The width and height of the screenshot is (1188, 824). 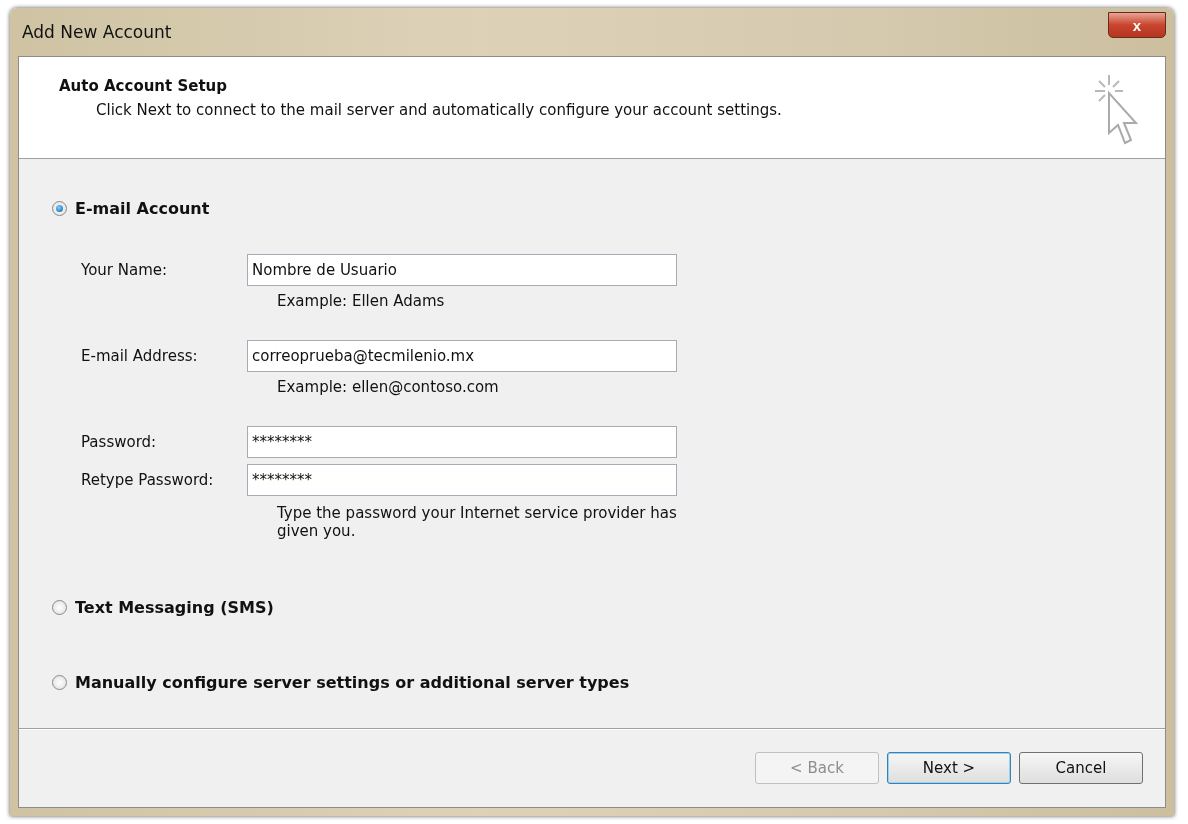 What do you see at coordinates (352, 682) in the screenshot?
I see `option-label: Manually configure server settings or additional server types` at bounding box center [352, 682].